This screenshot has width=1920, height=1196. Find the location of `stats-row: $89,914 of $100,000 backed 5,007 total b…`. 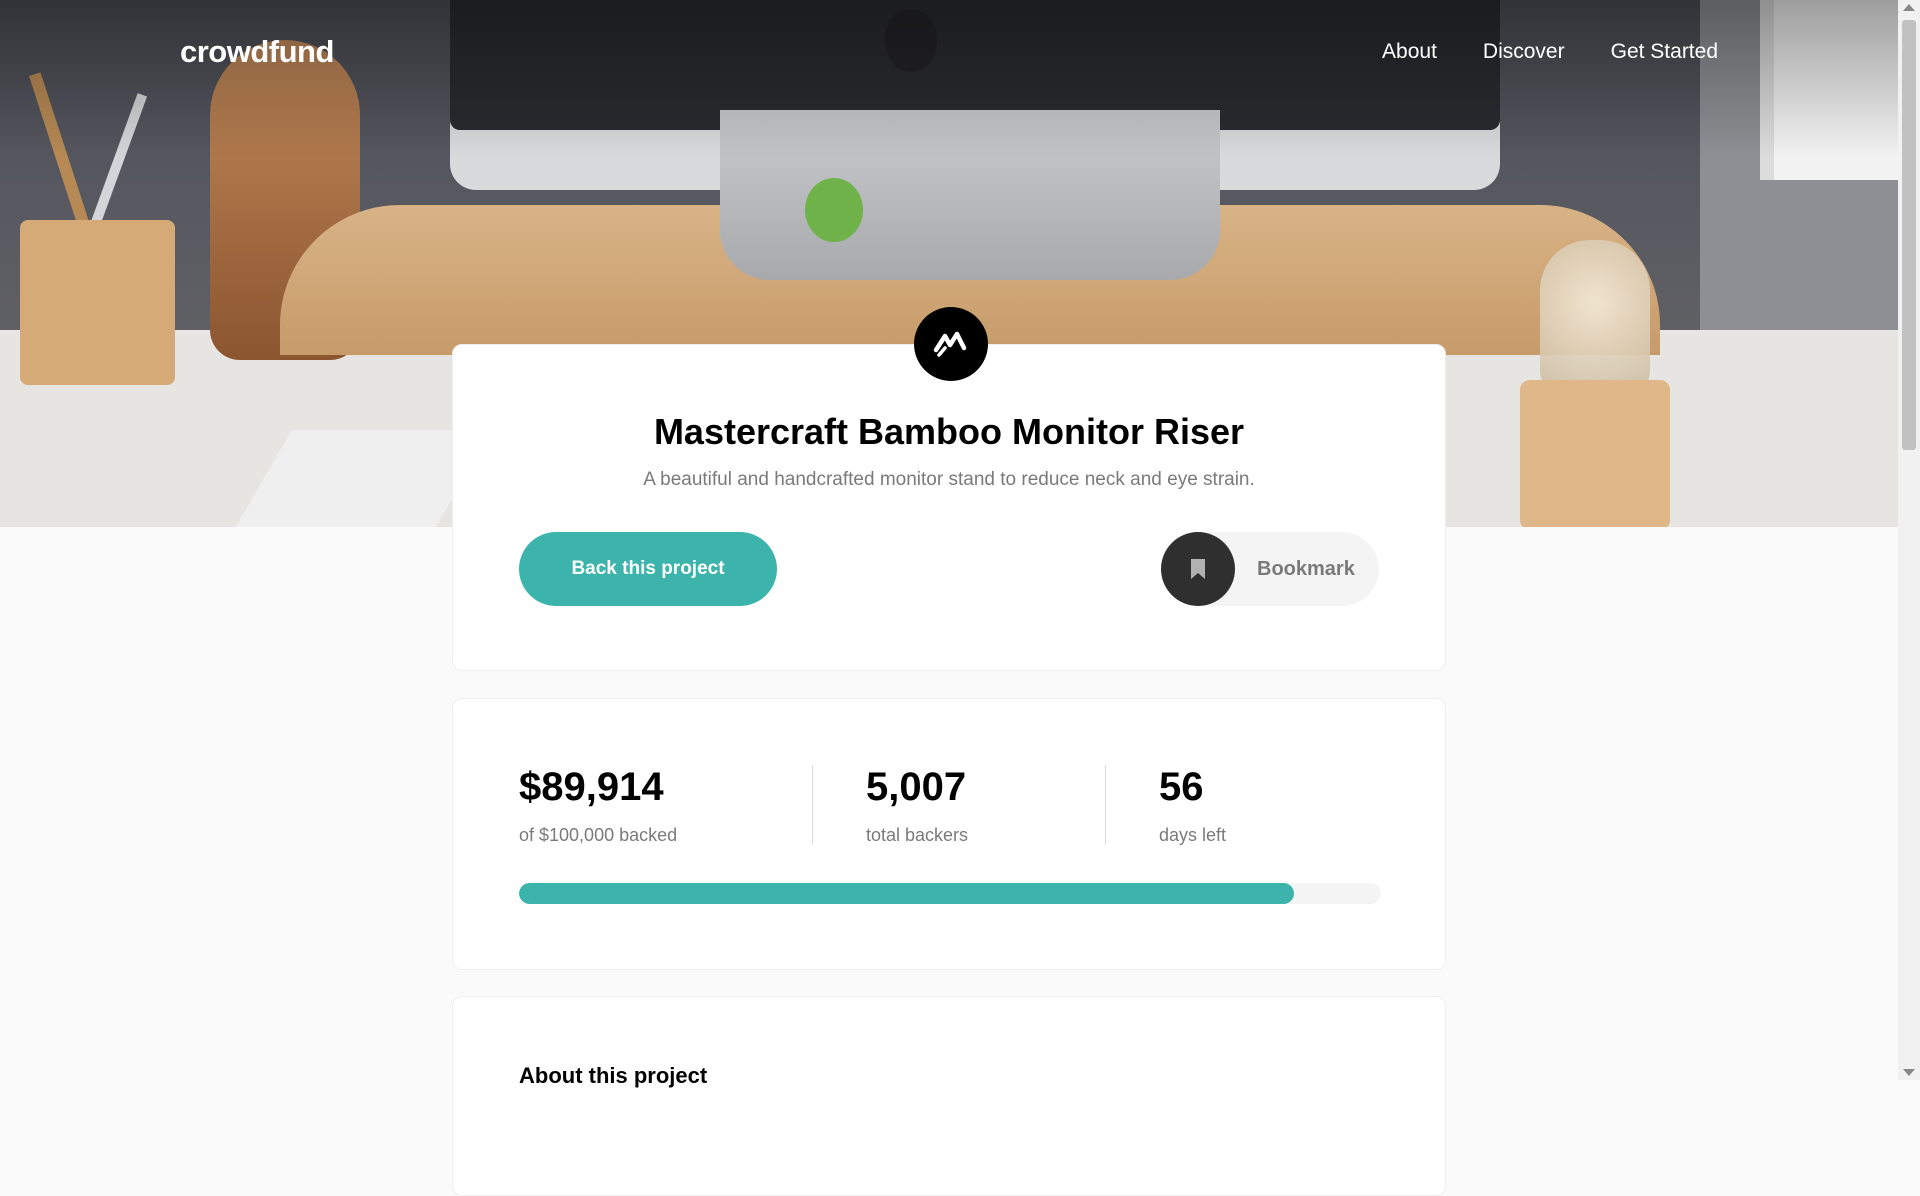

stats-row: $89,914 of $100,000 backed 5,007 total b… is located at coordinates (958, 805).